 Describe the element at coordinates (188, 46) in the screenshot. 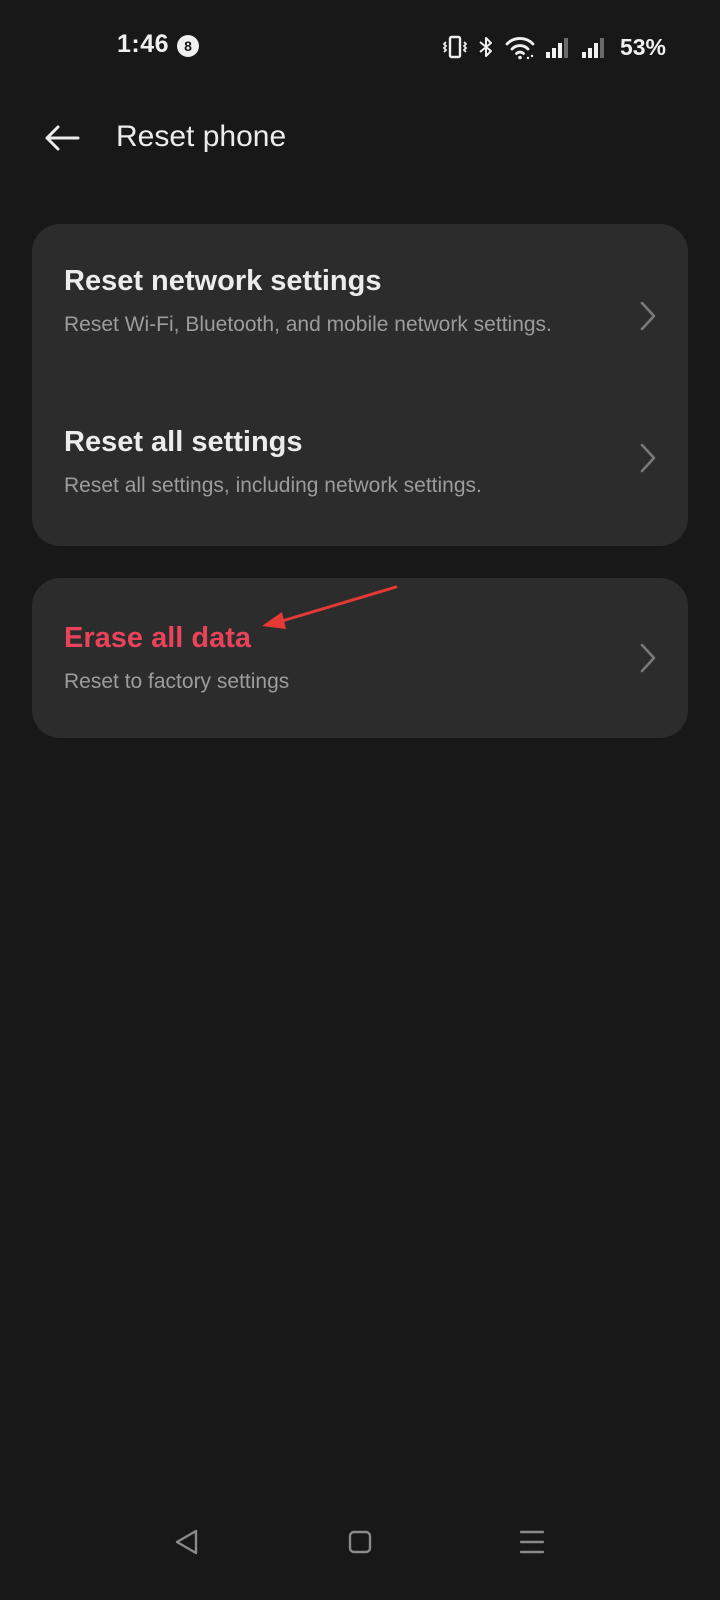

I see `notification-count-badge: 8` at that location.